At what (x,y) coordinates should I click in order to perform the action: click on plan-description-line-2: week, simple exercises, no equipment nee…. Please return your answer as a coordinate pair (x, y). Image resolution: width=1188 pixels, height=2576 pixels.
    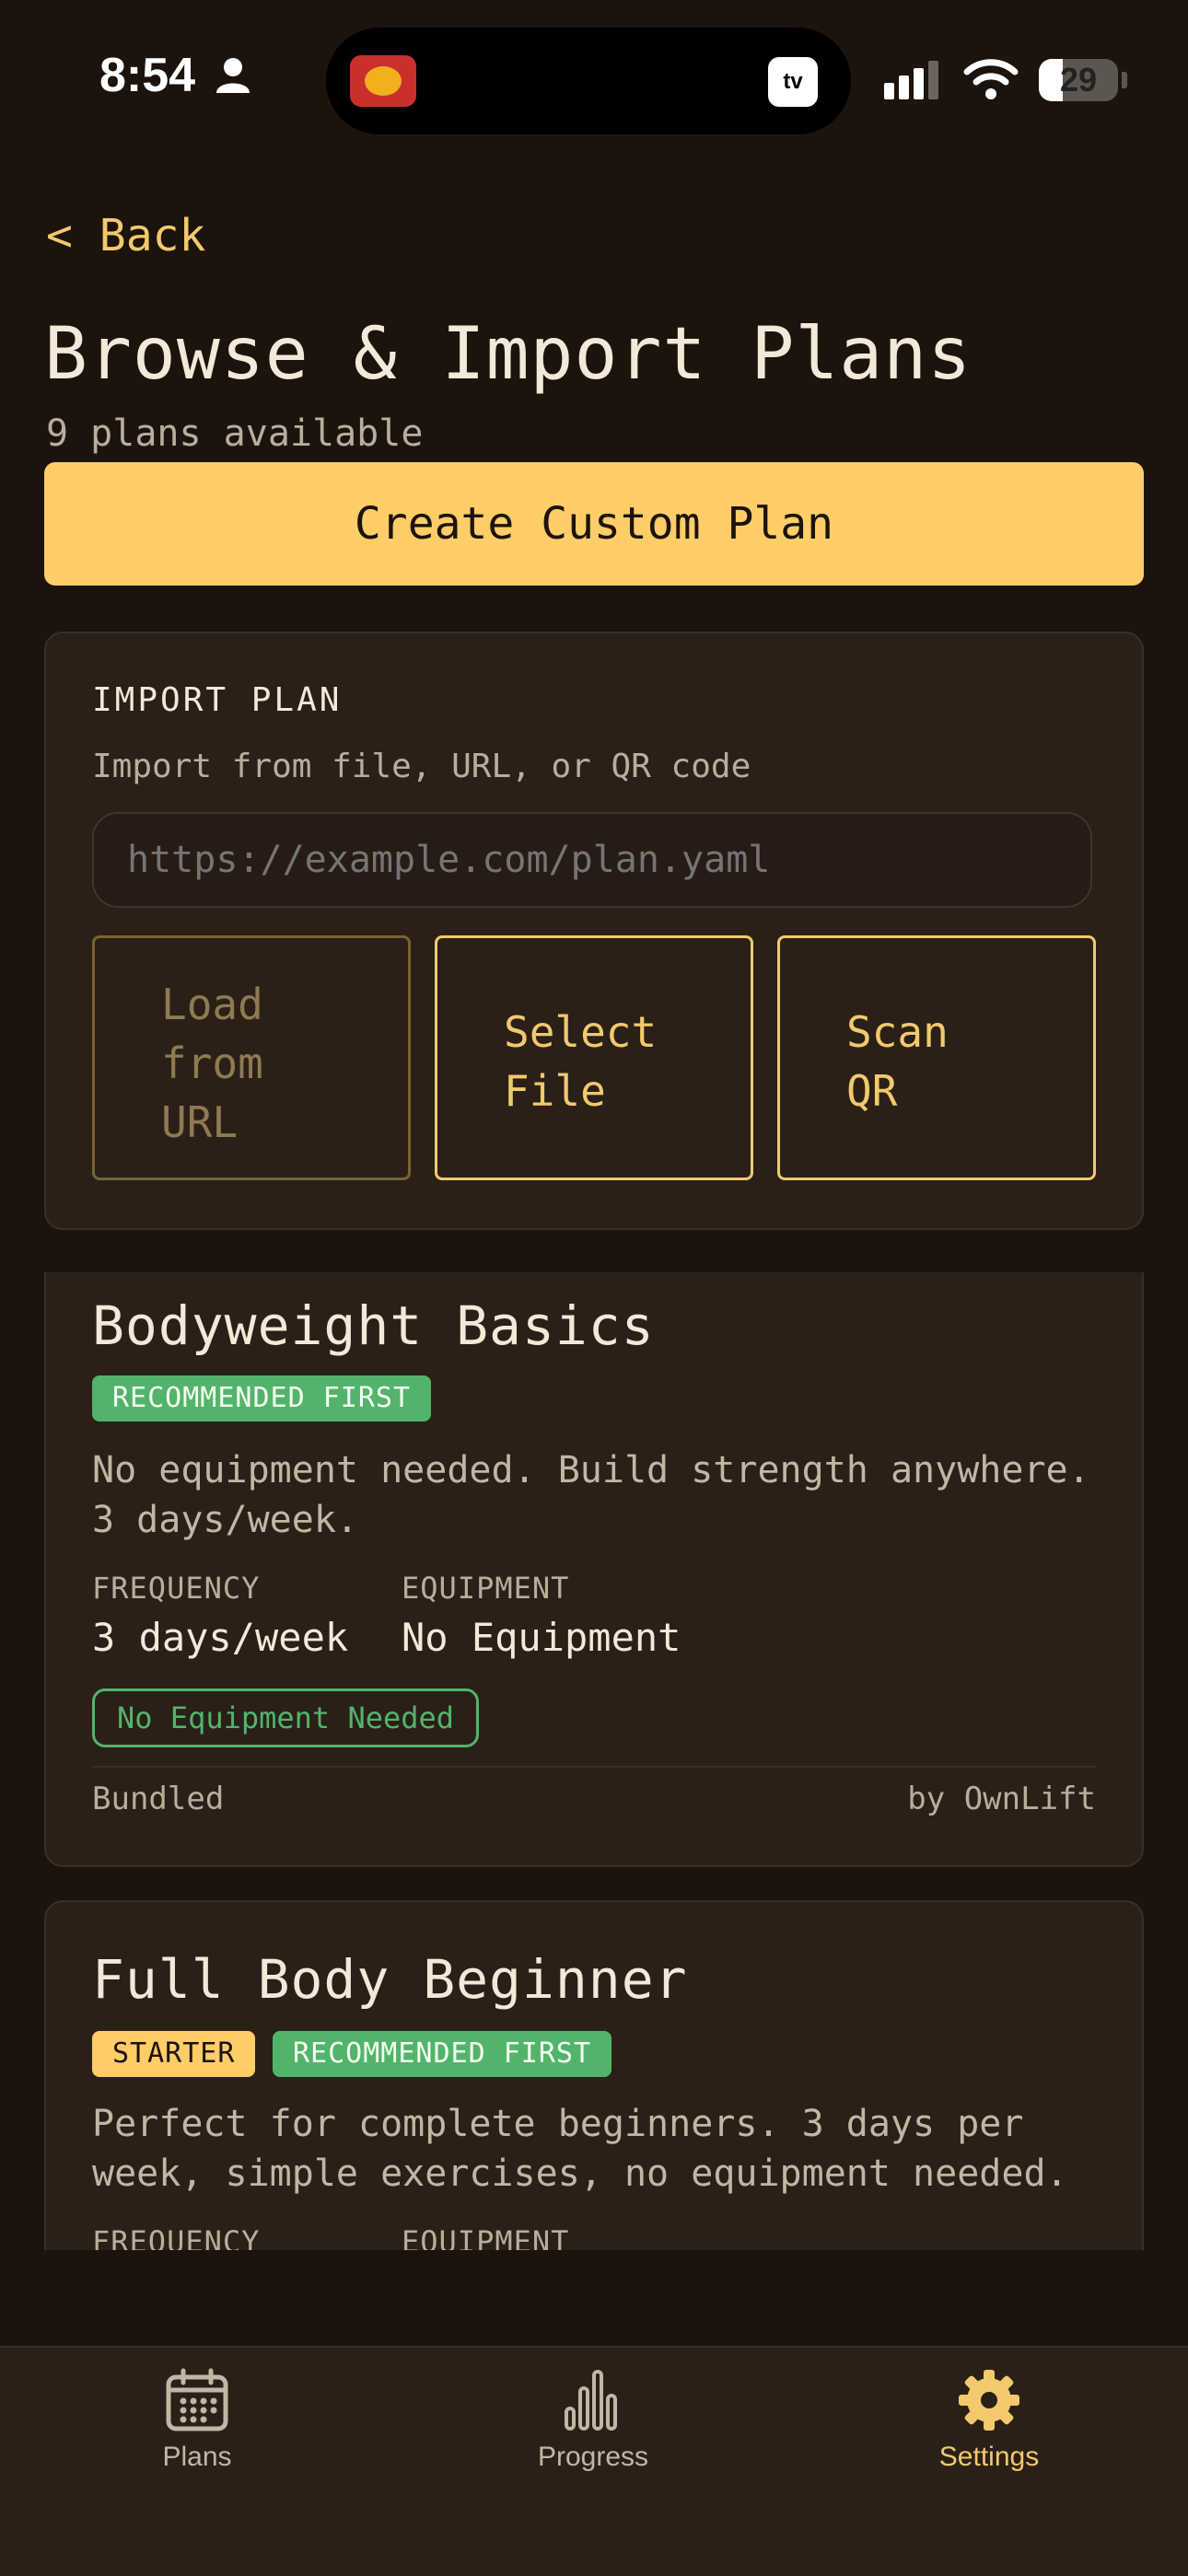
    Looking at the image, I should click on (580, 2173).